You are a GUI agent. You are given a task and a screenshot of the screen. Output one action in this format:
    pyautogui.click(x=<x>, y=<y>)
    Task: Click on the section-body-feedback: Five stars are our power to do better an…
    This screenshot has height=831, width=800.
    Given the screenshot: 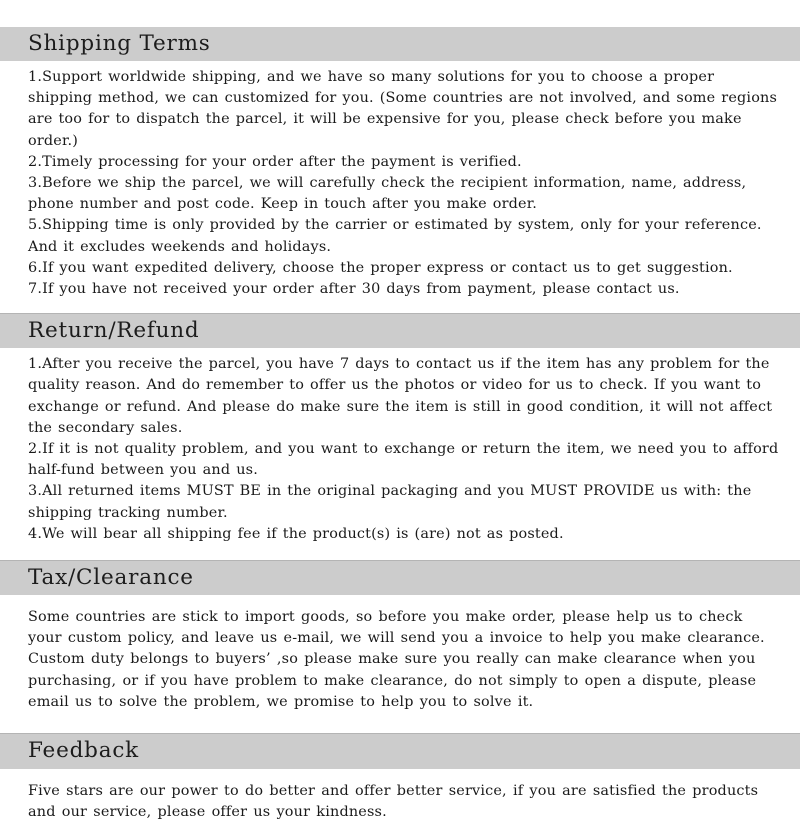 What is the action you would take?
    pyautogui.click(x=400, y=800)
    